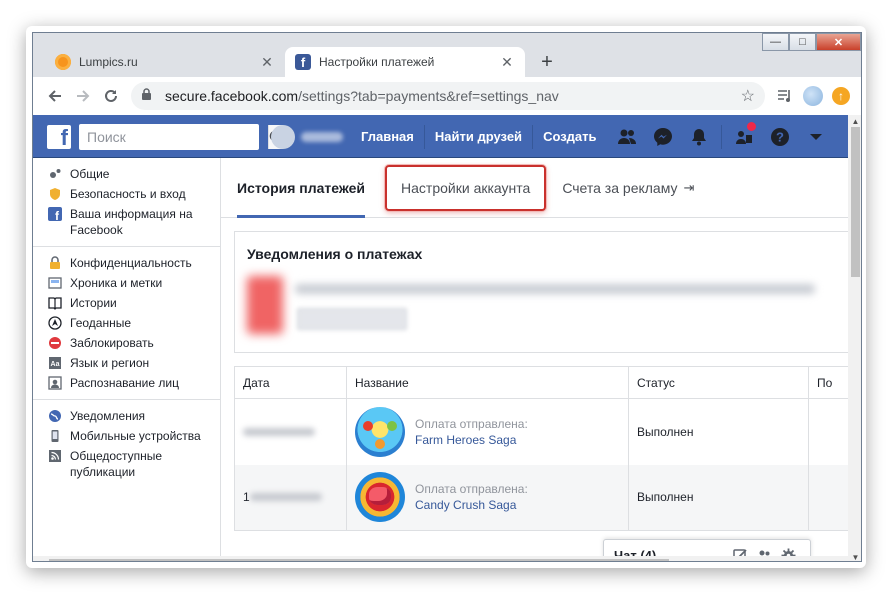 Image resolution: width=895 pixels, height=596 pixels. I want to click on search-input, so click(173, 137).